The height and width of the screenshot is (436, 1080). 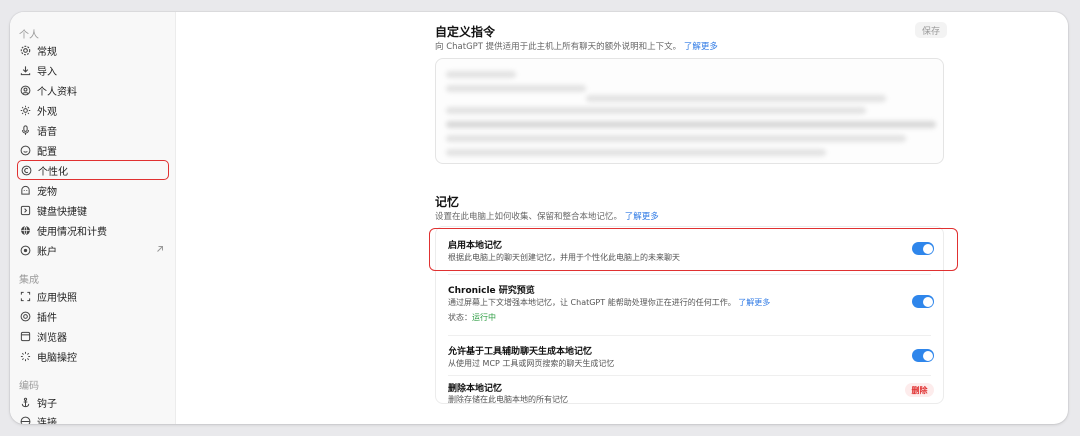 I want to click on user-circle-icon, so click(x=25, y=90).